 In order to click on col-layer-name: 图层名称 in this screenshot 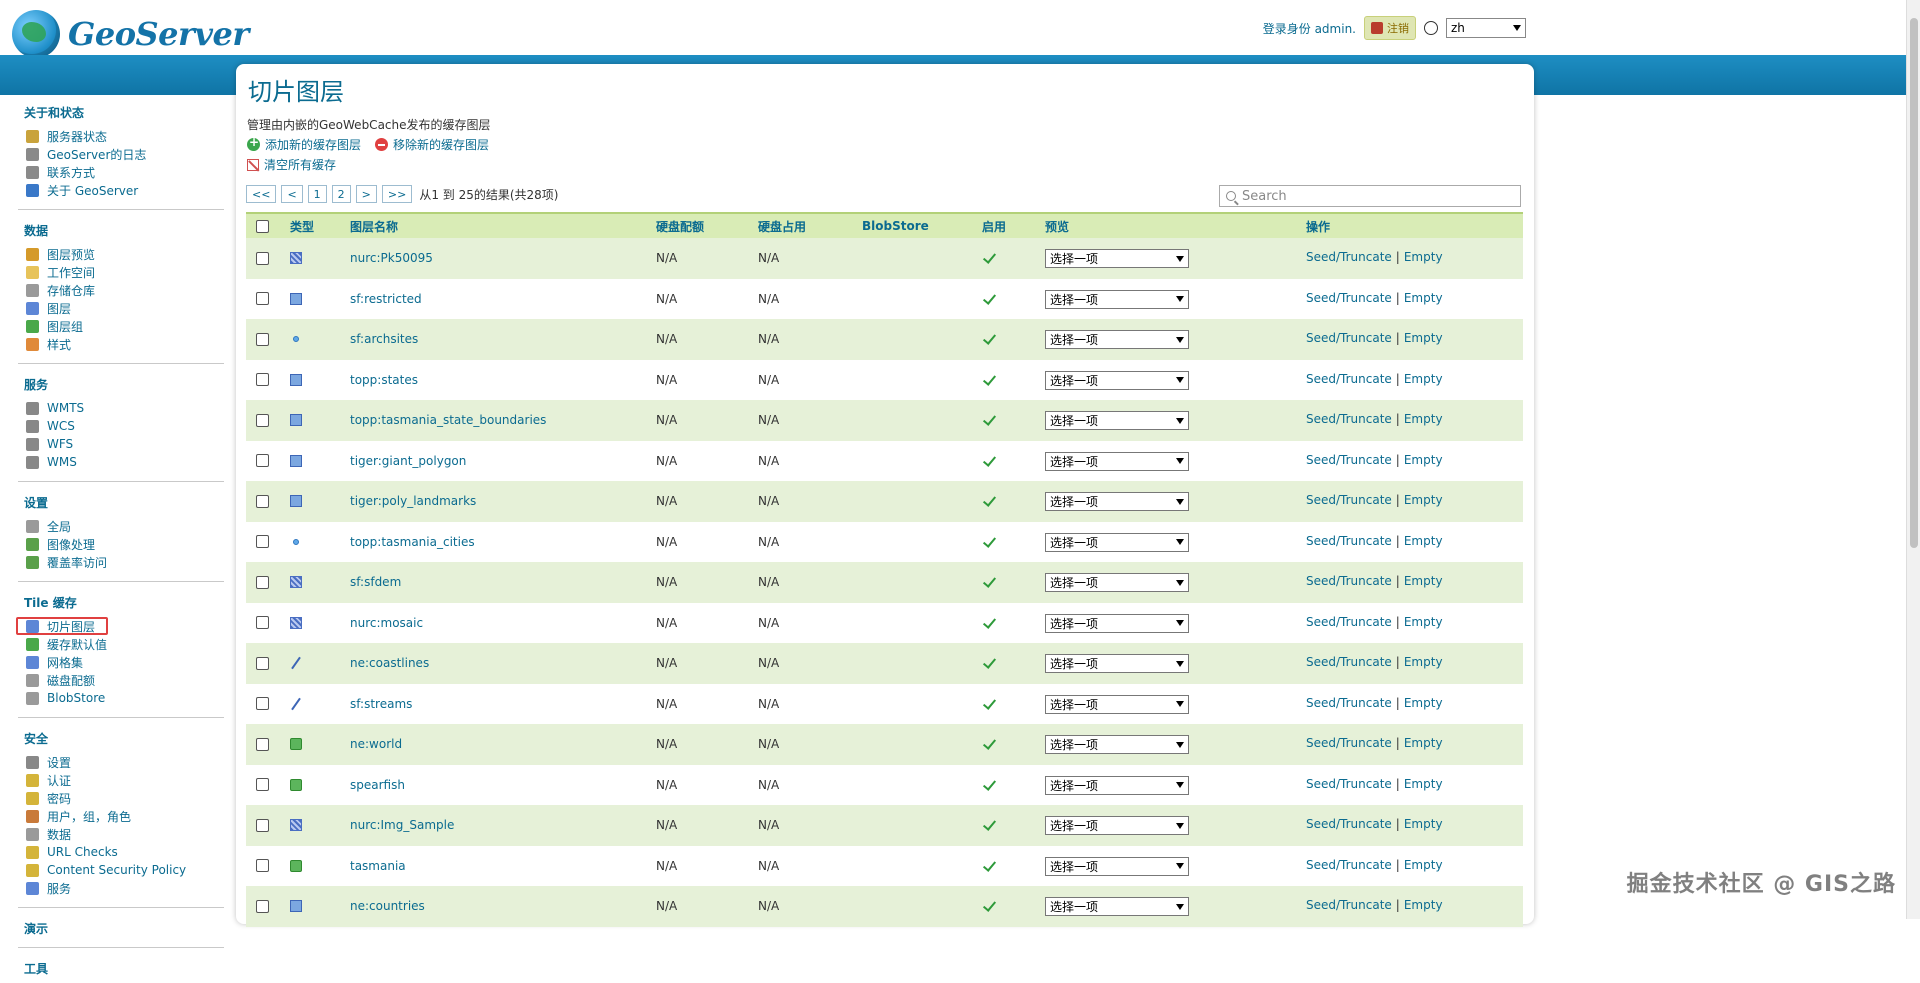, I will do `click(374, 226)`.